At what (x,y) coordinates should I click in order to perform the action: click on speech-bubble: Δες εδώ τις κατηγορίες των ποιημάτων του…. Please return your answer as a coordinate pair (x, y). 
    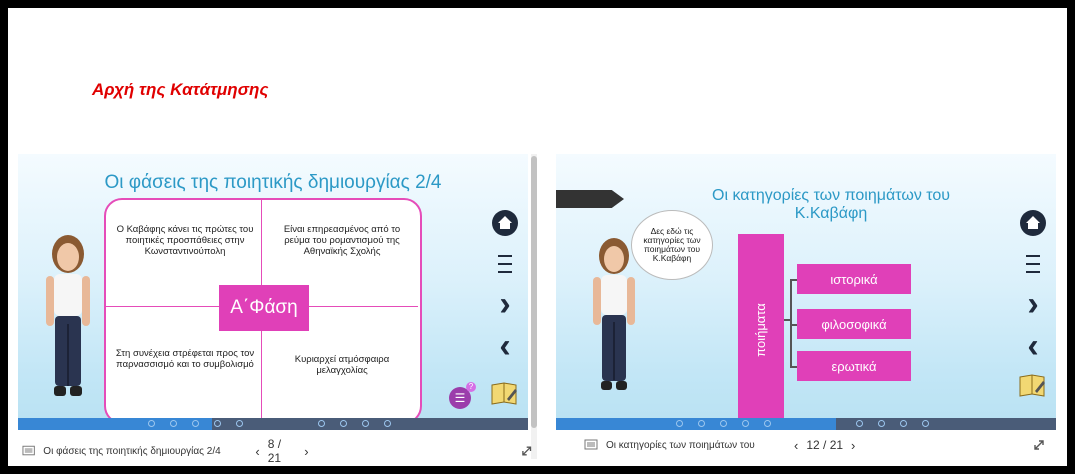
    Looking at the image, I should click on (672, 245).